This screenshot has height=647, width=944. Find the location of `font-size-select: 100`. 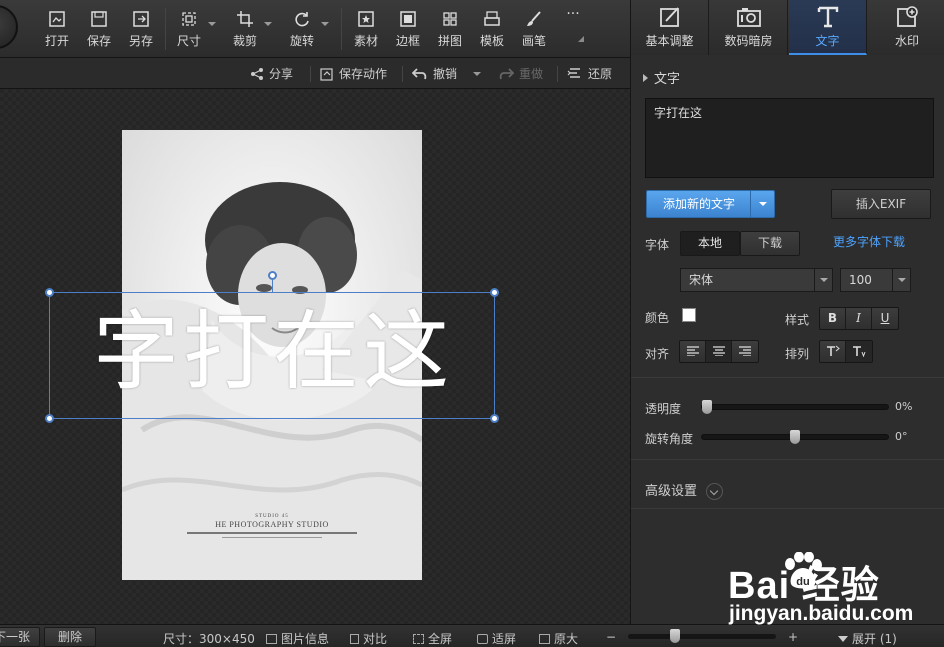

font-size-select: 100 is located at coordinates (875, 280).